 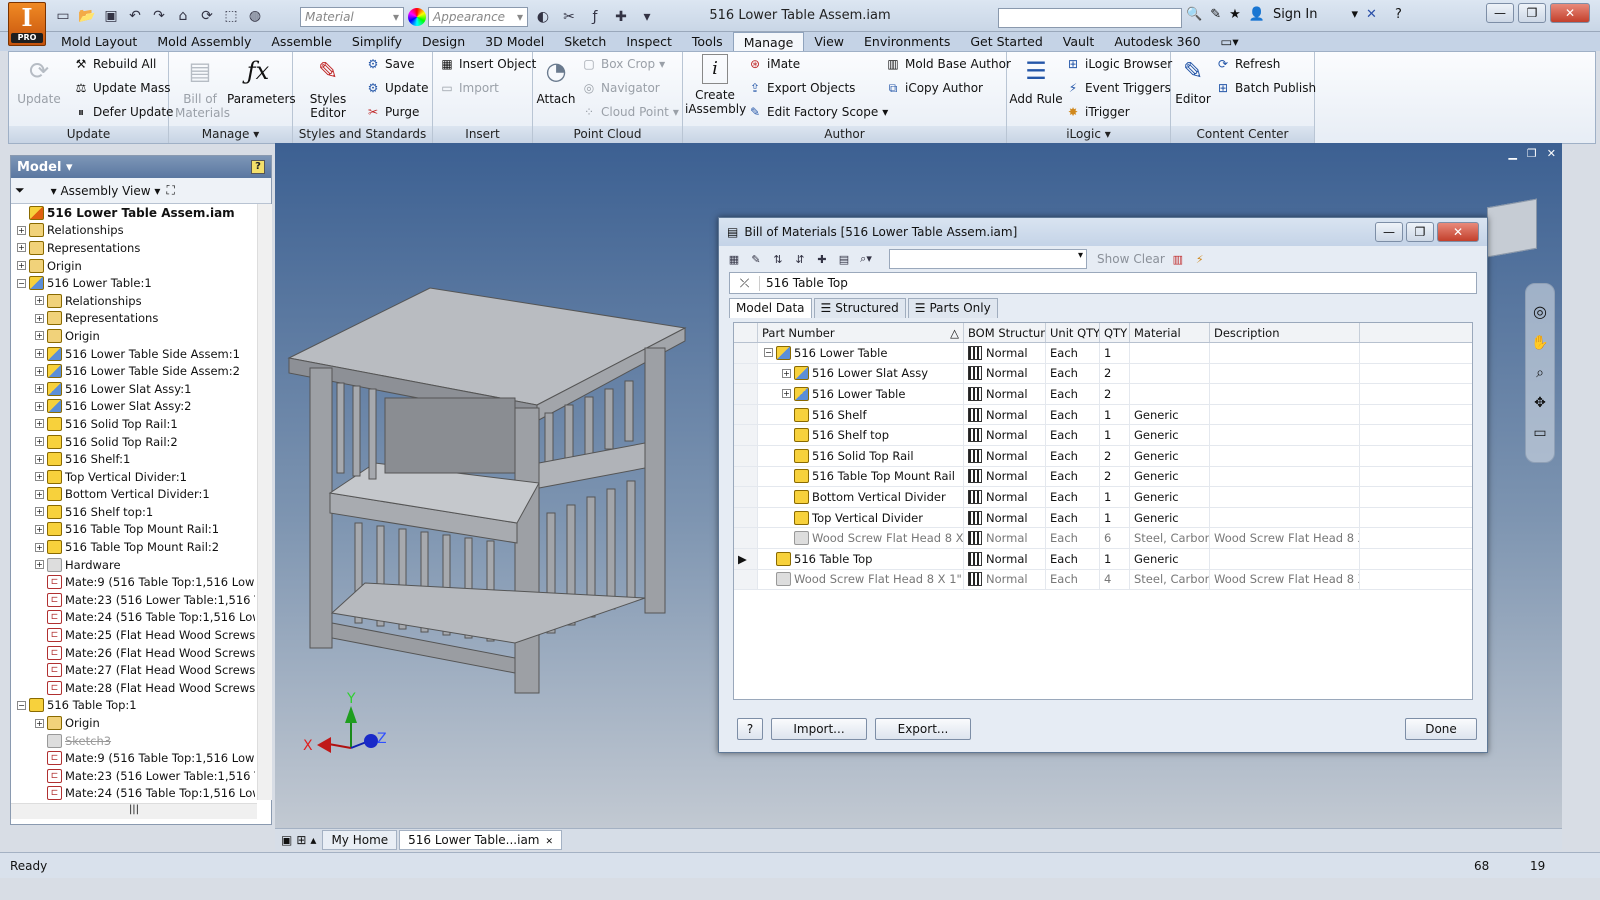 I want to click on tree-node: +516 Lower Table Assem.iam, so click(x=133, y=213).